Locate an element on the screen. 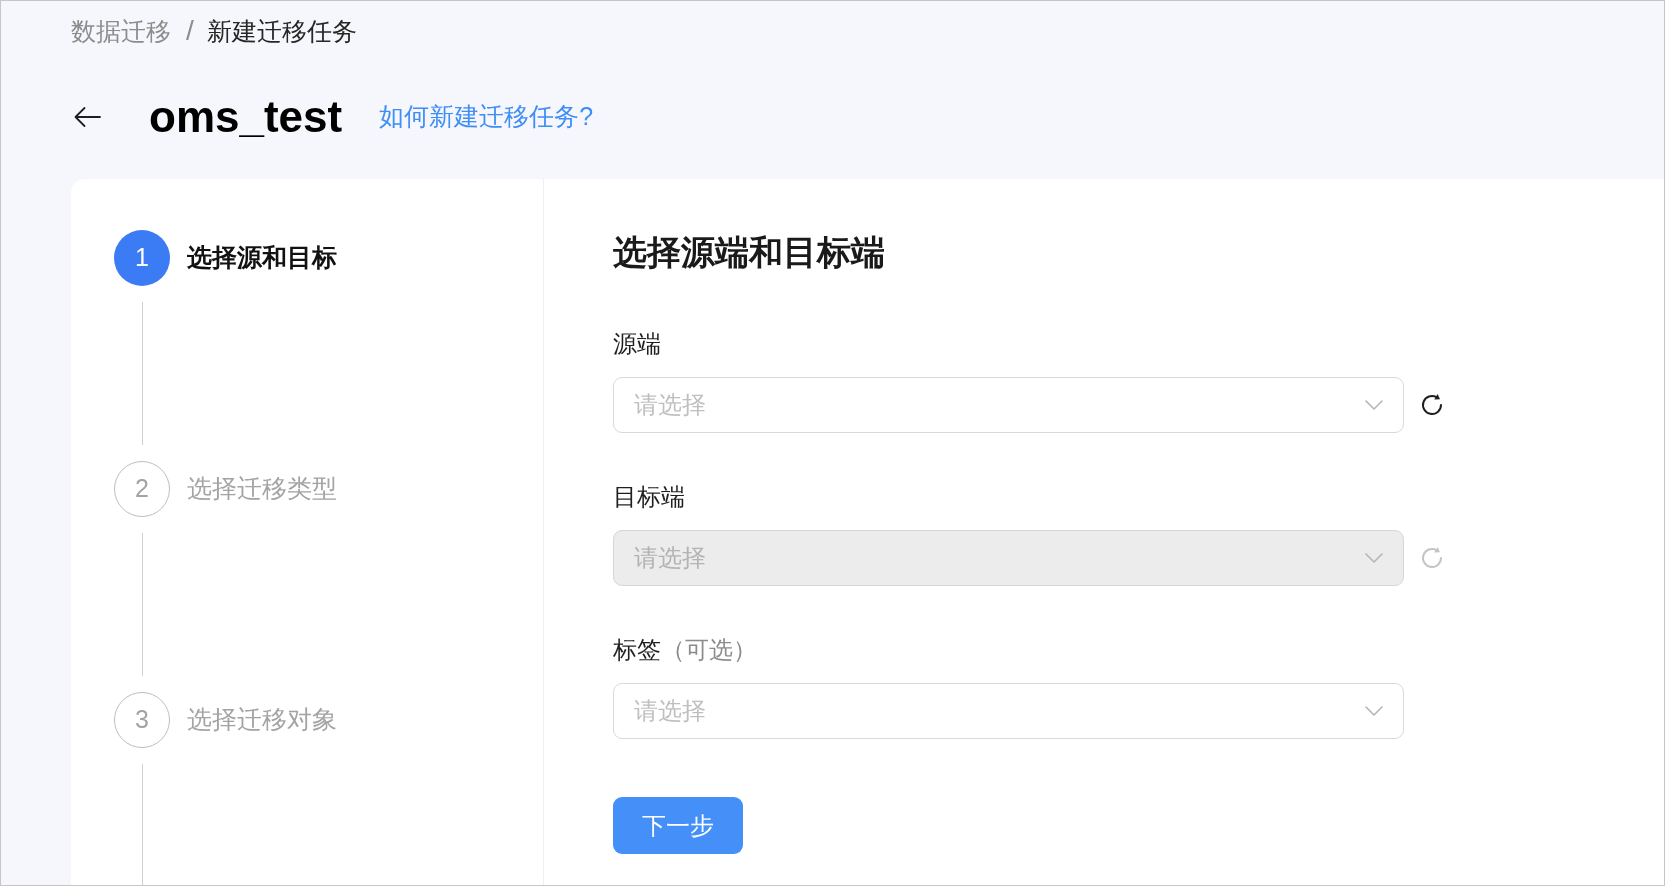 This screenshot has width=1665, height=886. field-label: 目标端 is located at coordinates (649, 497).